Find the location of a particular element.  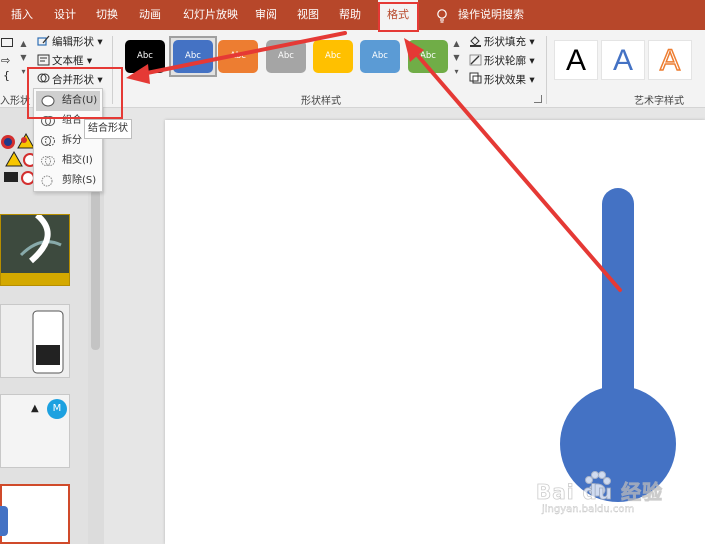

tab-view: 视图 is located at coordinates (308, 15).